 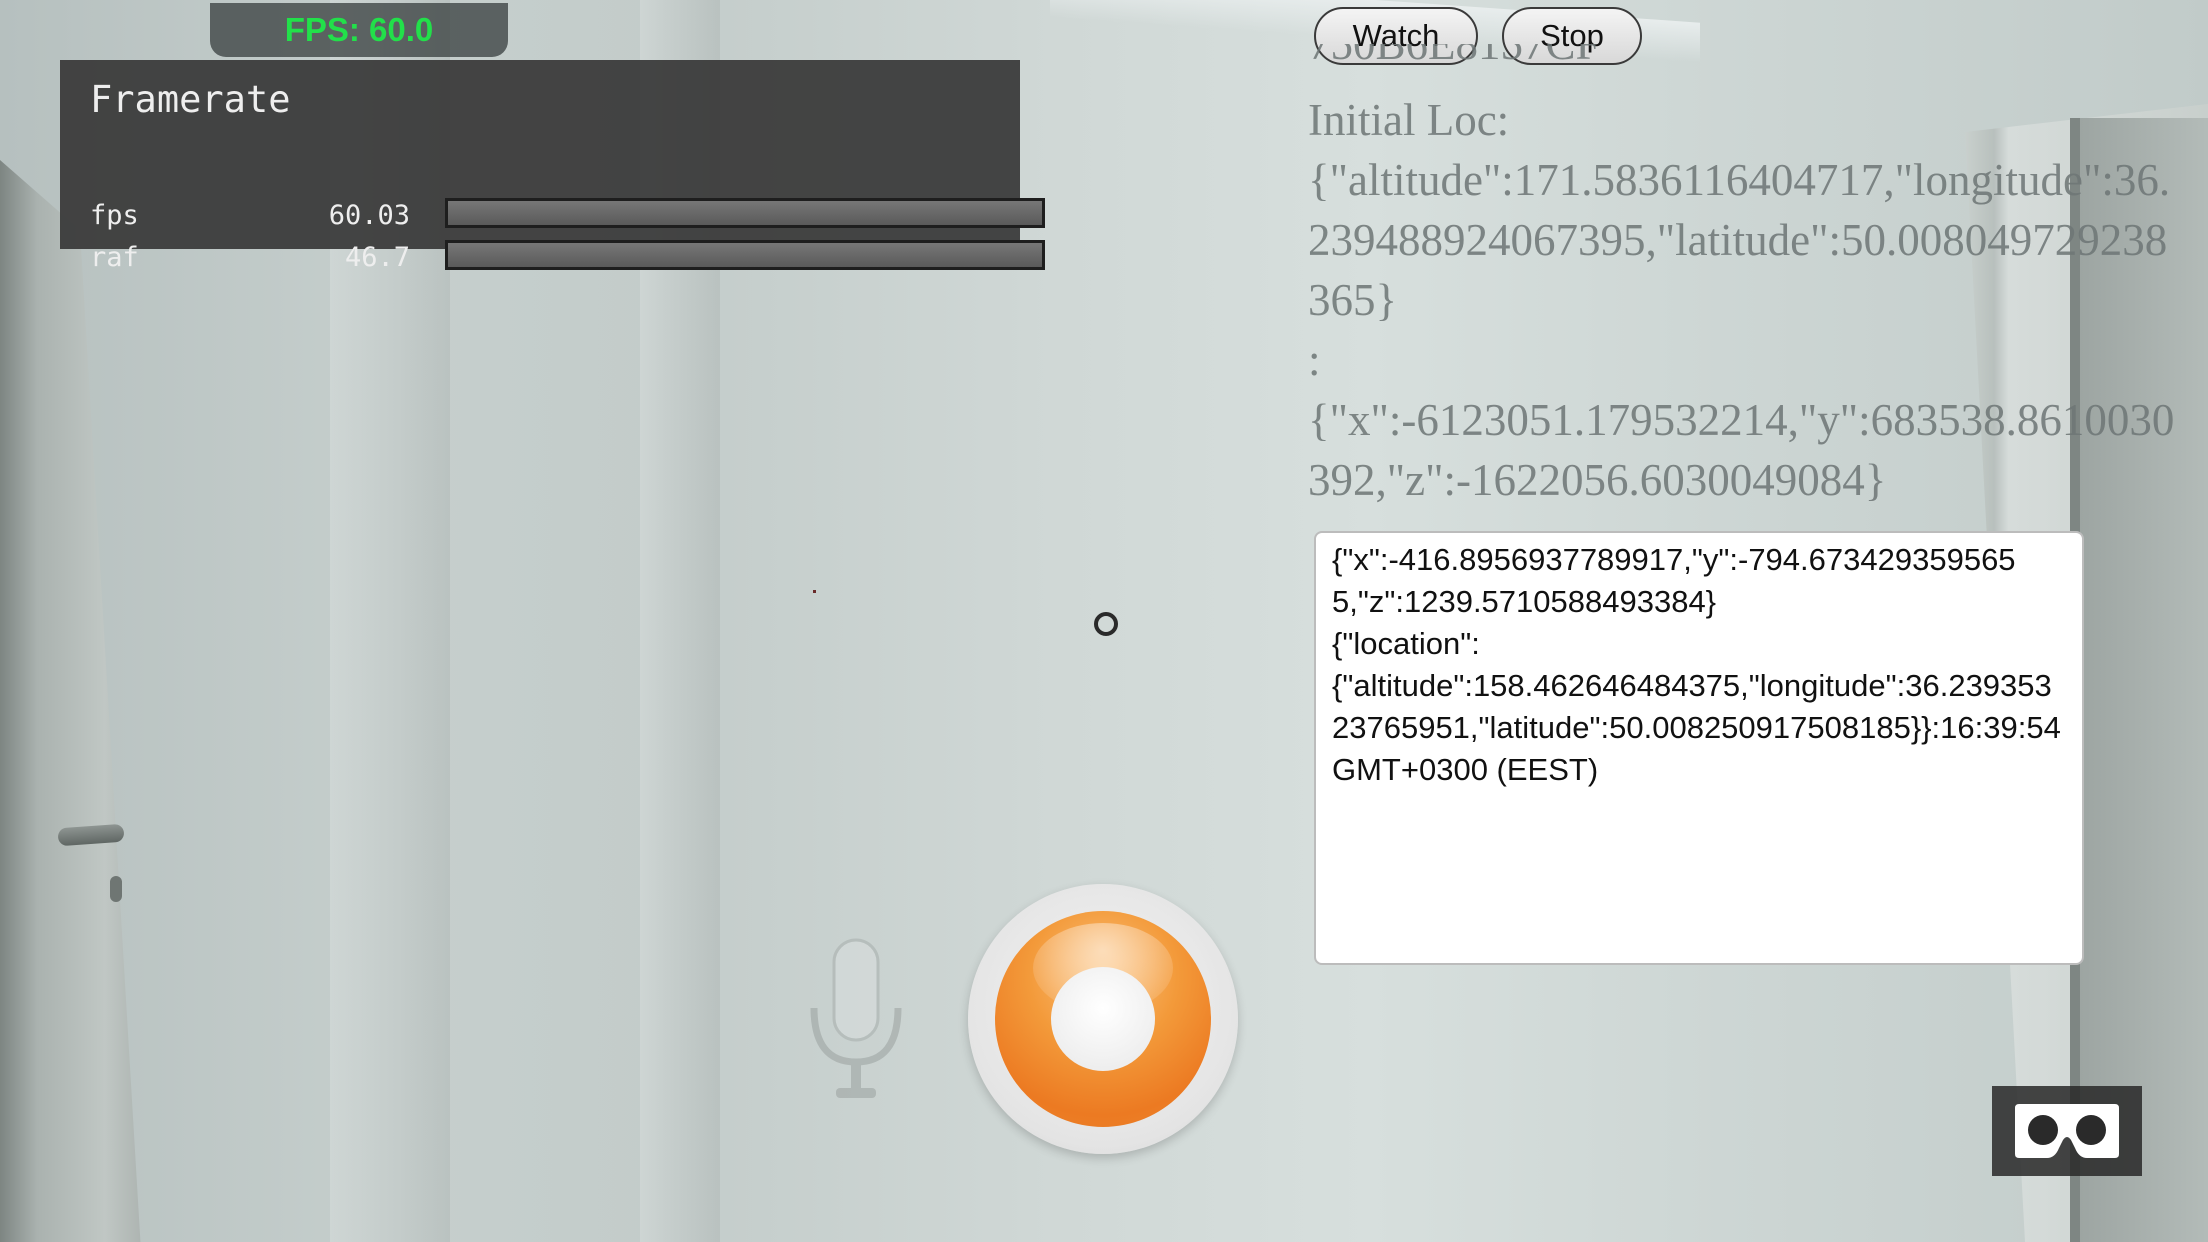 I want to click on framerate-stats-panel: Framerate fps 60.03 raf 46.7, so click(x=552, y=166).